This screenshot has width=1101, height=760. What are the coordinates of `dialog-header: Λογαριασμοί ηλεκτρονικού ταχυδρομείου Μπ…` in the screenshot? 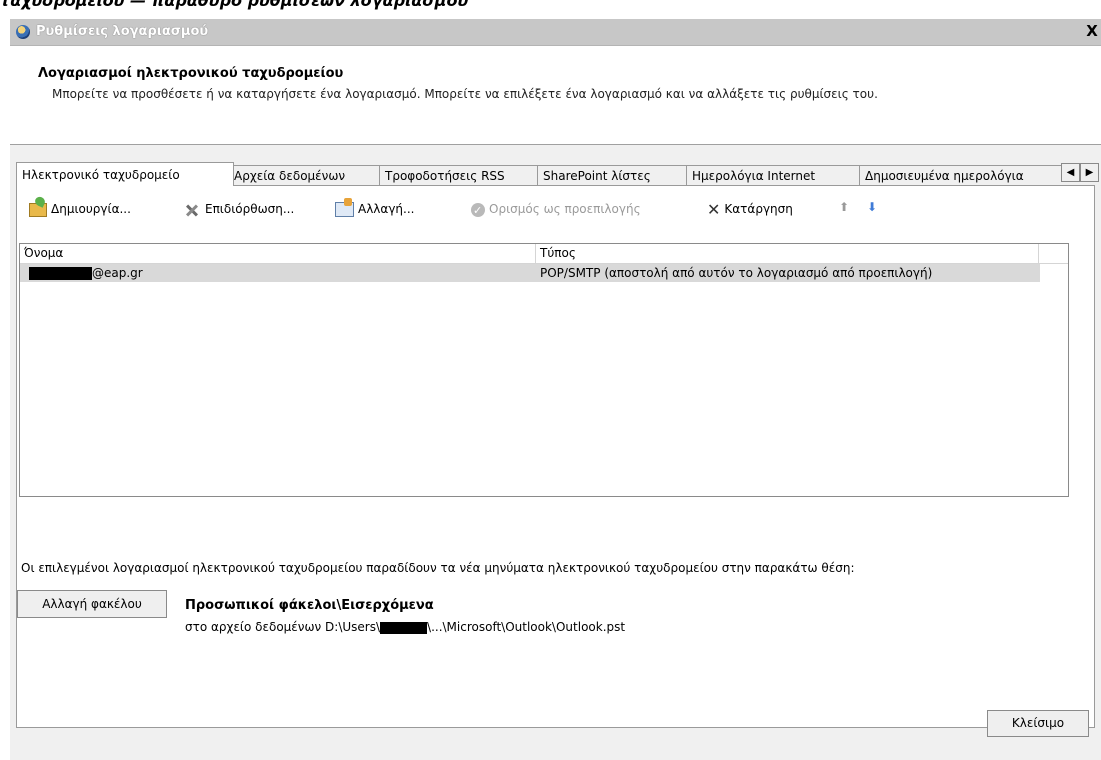 It's located at (555, 95).